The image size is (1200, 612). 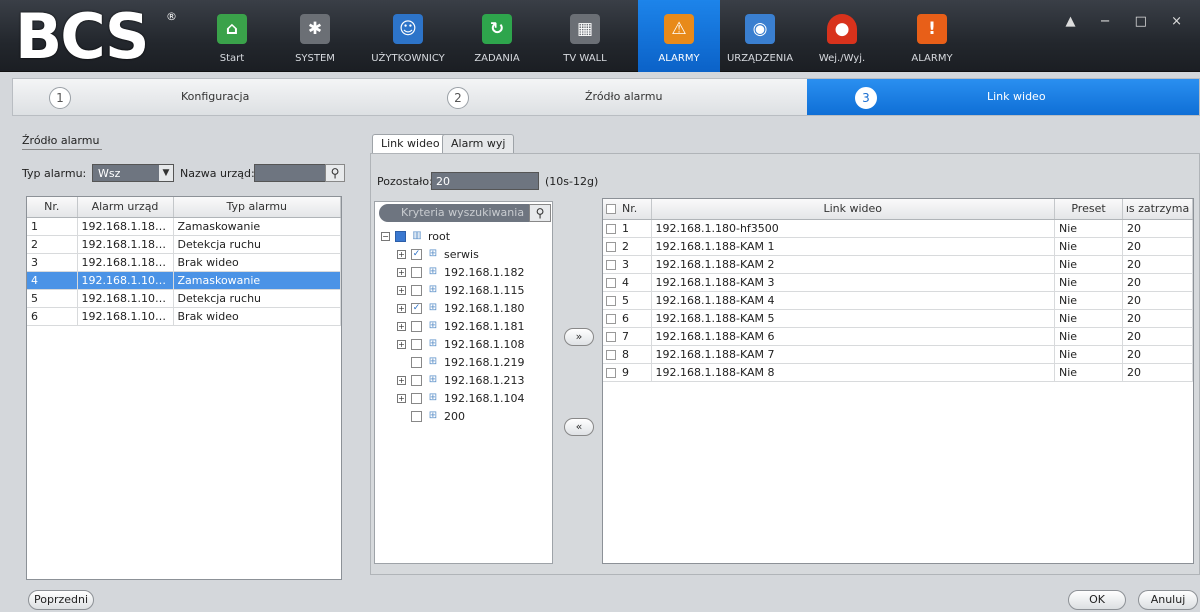 What do you see at coordinates (410, 144) in the screenshot?
I see `tab-video-link: Link wideo` at bounding box center [410, 144].